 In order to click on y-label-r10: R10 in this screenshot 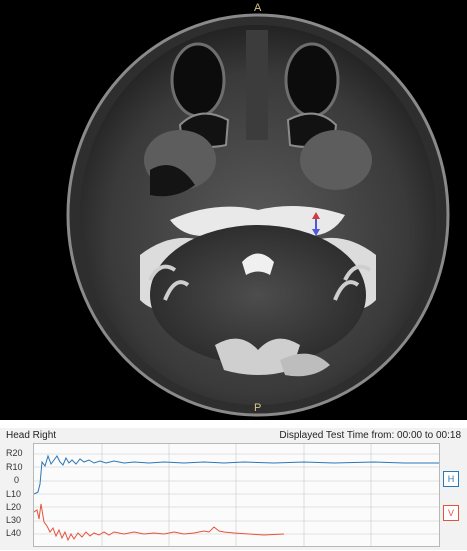, I will do `click(14, 467)`.